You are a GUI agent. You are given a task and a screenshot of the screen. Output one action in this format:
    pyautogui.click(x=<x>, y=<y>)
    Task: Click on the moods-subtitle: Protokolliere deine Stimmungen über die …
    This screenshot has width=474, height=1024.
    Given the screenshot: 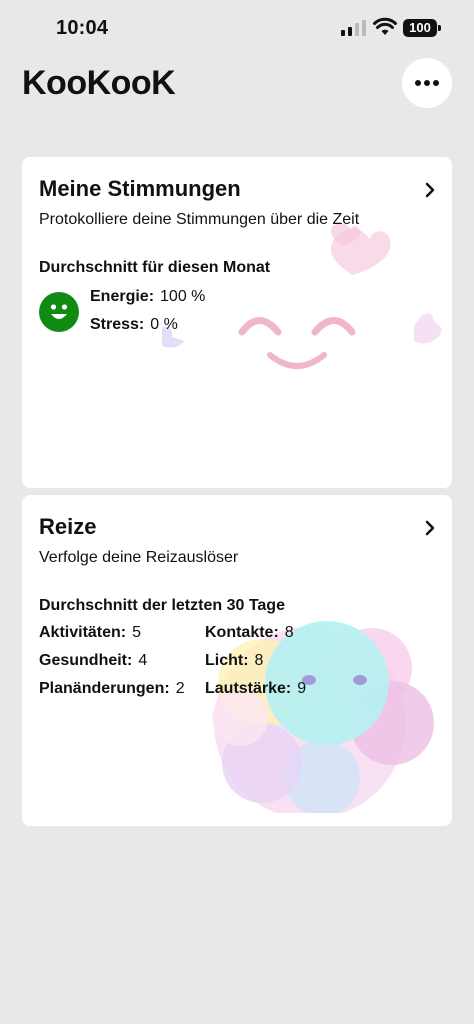 What is the action you would take?
    pyautogui.click(x=199, y=219)
    